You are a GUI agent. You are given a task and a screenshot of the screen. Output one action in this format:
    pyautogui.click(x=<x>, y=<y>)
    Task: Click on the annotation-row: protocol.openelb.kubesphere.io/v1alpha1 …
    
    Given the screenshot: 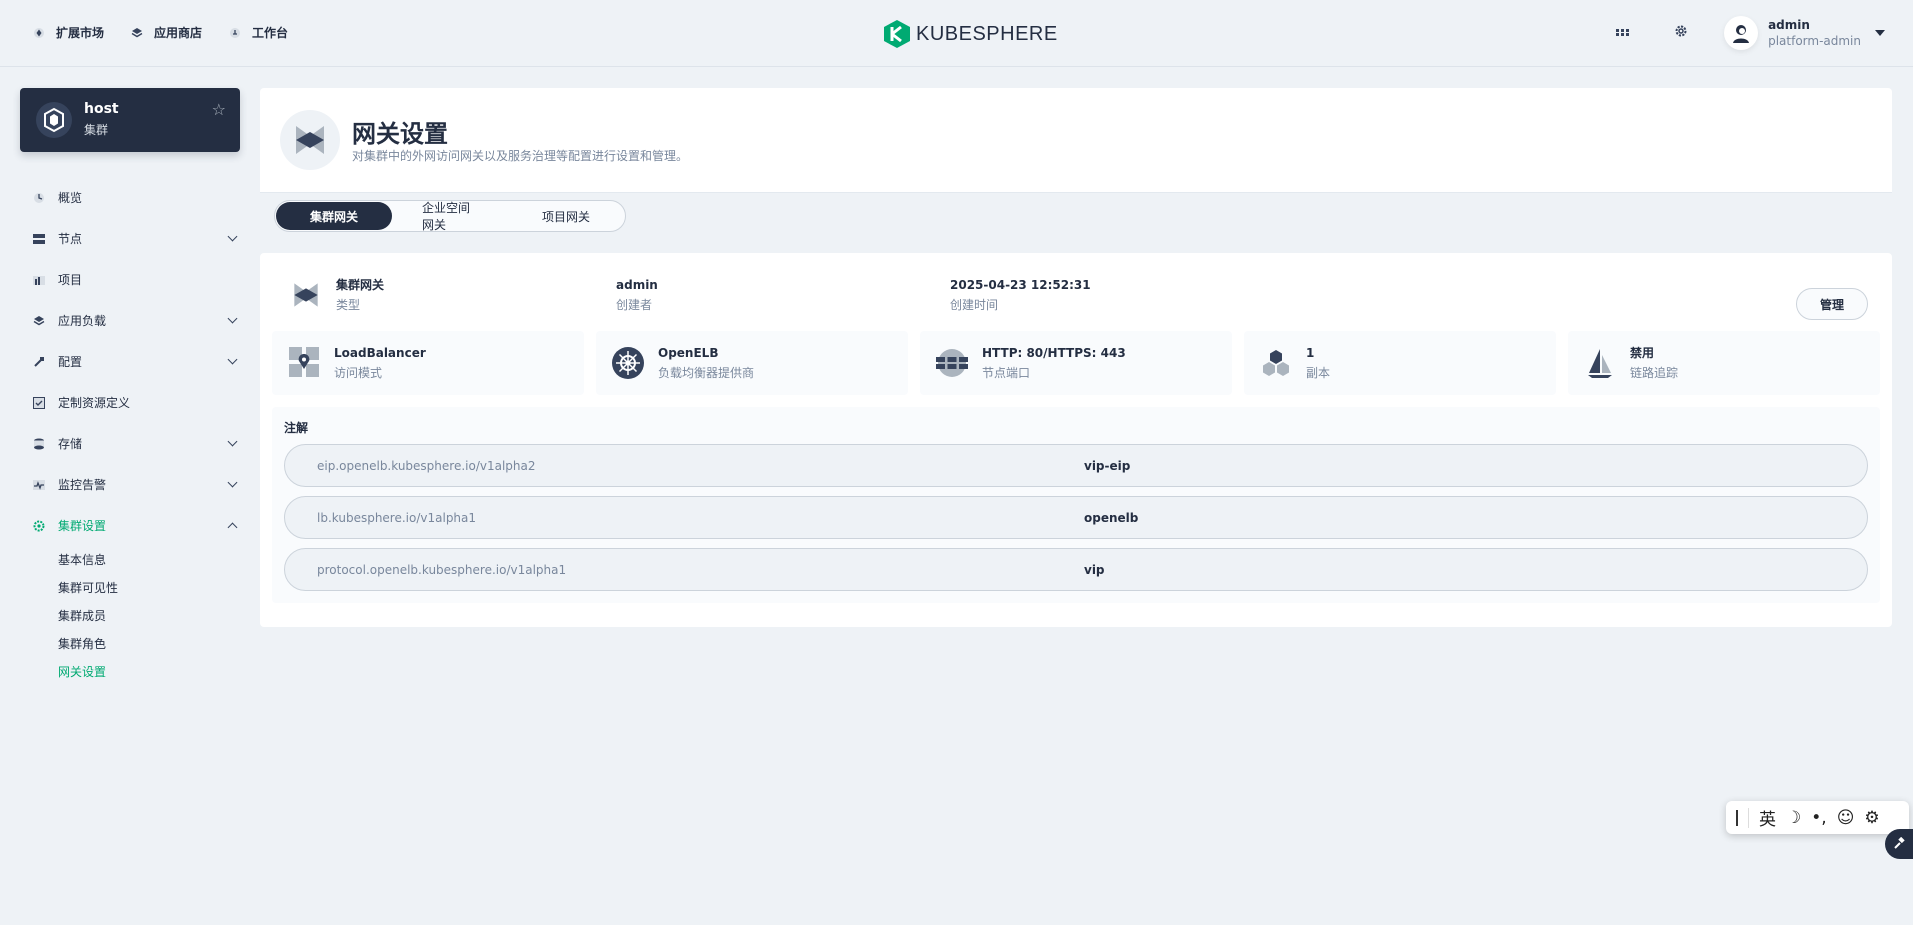 What is the action you would take?
    pyautogui.click(x=1076, y=569)
    